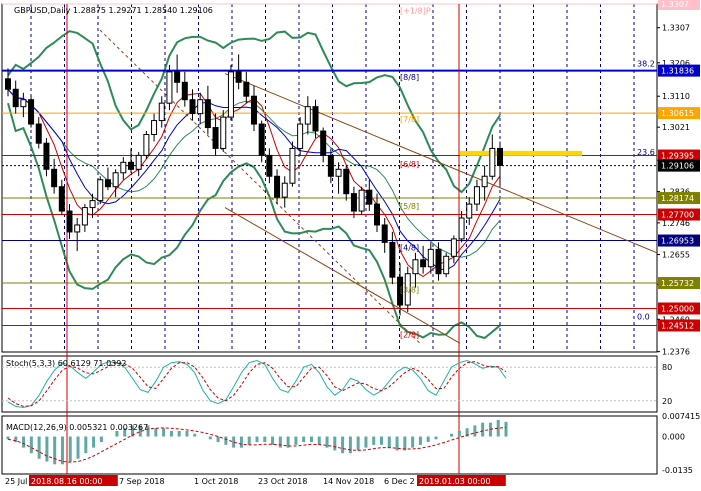 Image resolution: width=701 pixels, height=491 pixels. Describe the element at coordinates (415, 11) in the screenshot. I see `murrey-label: [+1/8]P` at that location.